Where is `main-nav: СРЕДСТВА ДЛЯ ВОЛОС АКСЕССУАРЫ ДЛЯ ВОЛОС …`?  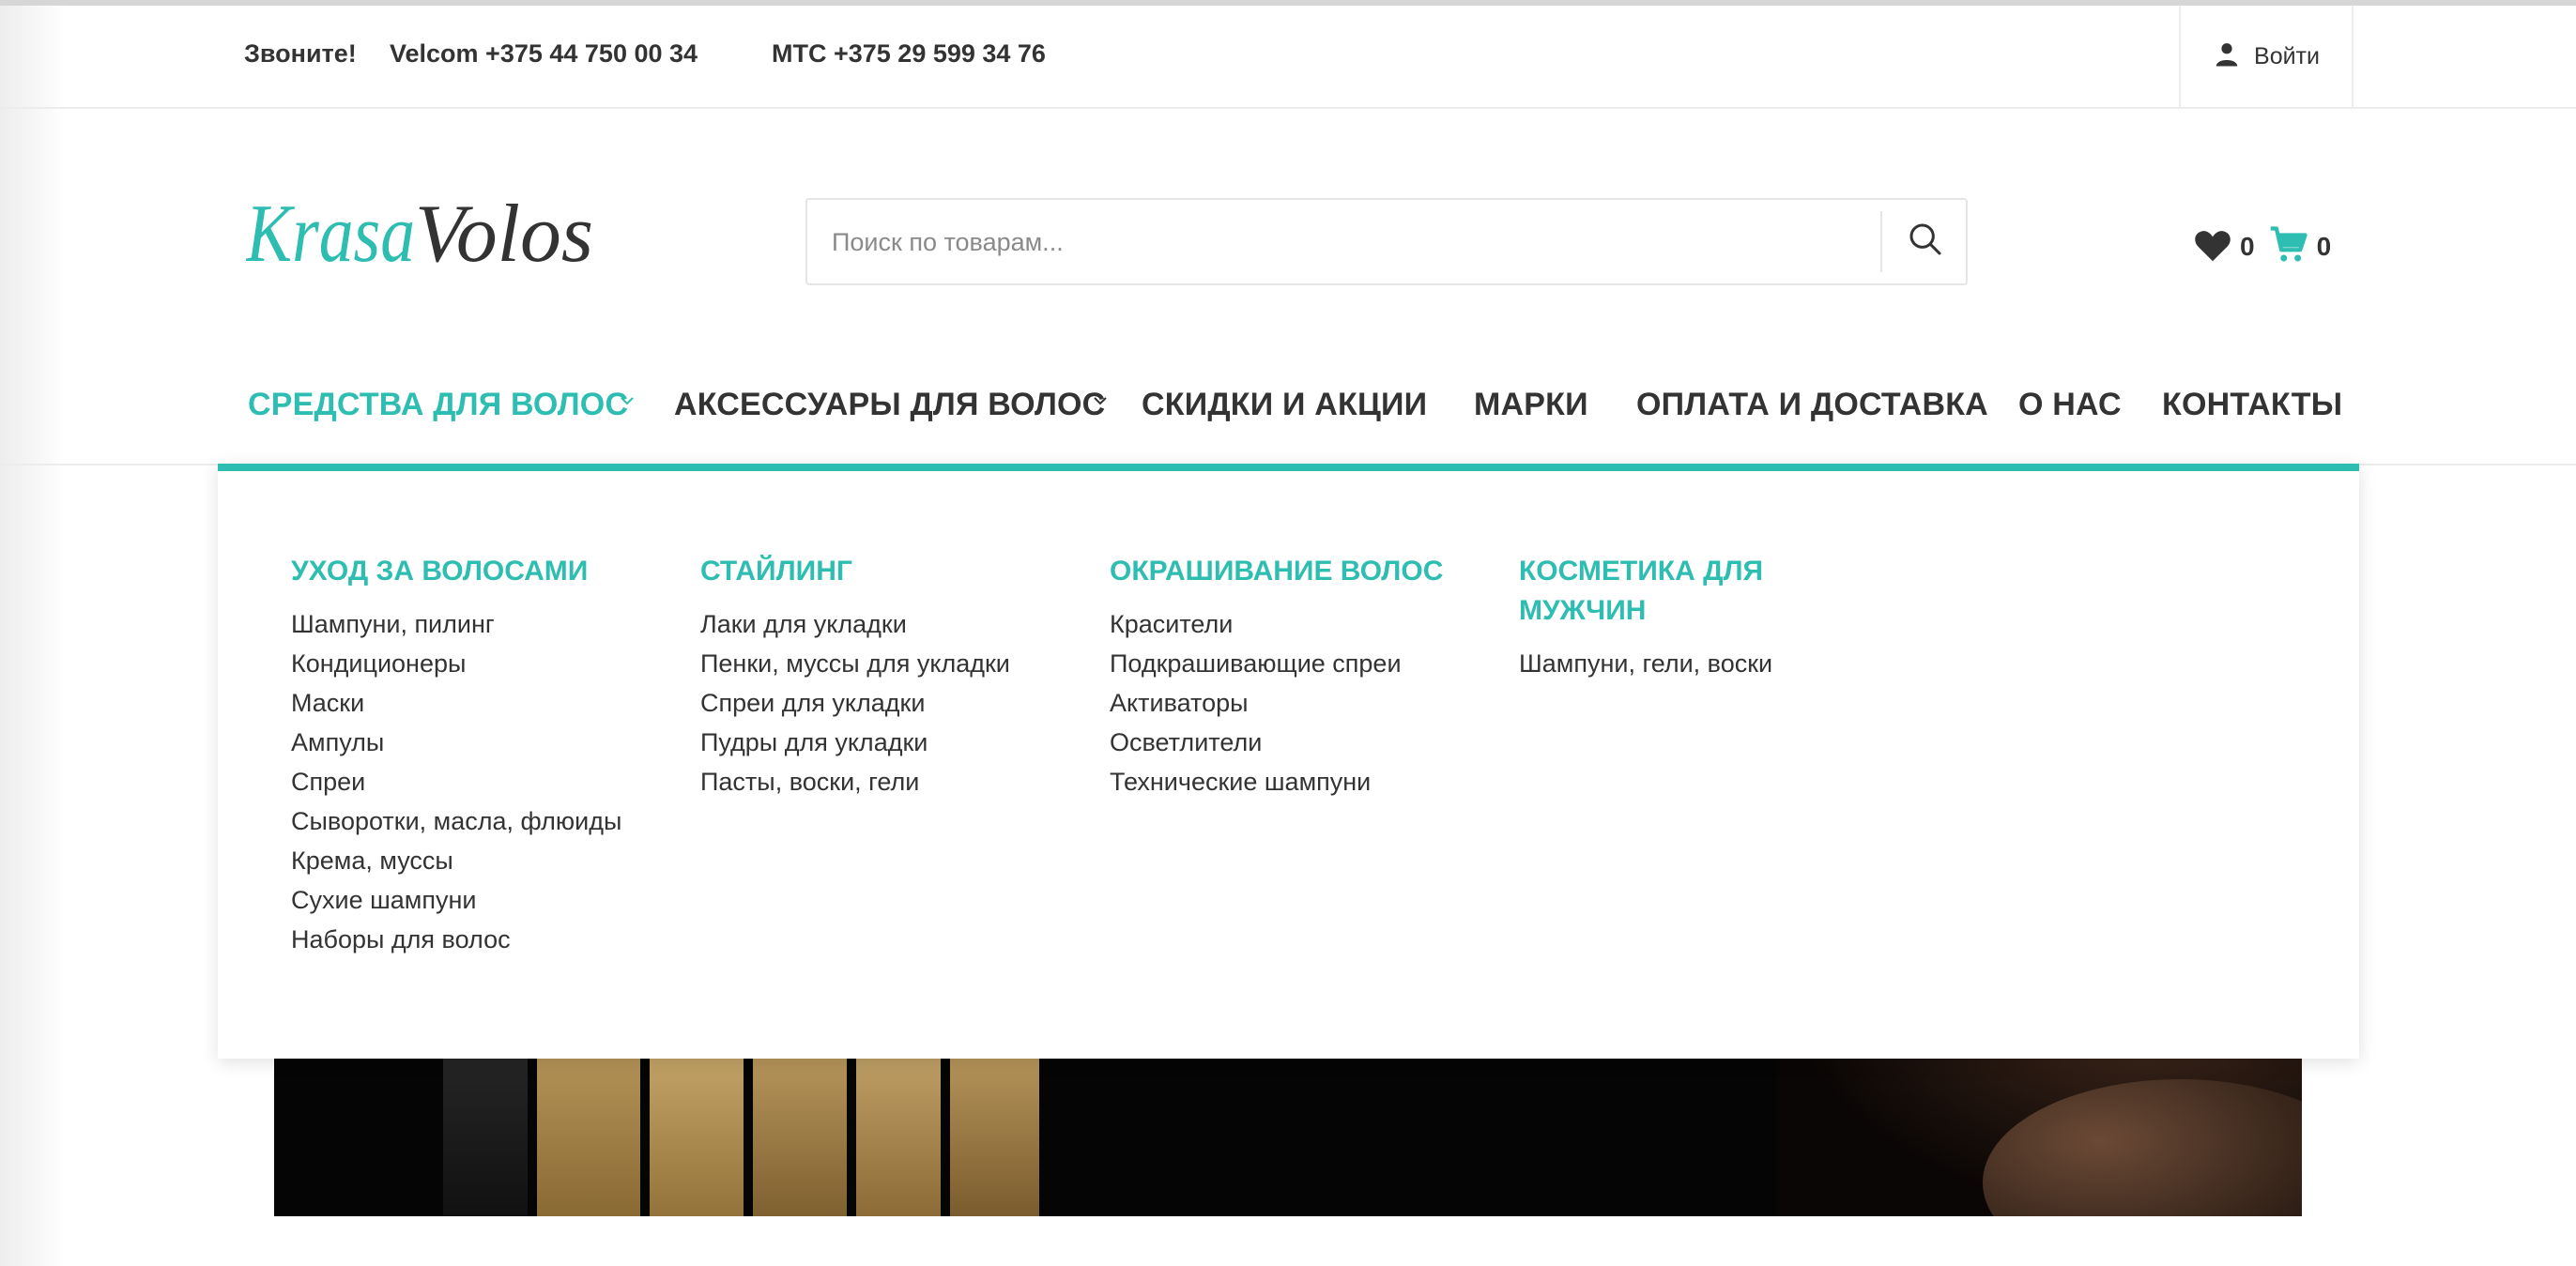 main-nav: СРЕДСТВА ДЛЯ ВОЛОС АКСЕССУАРЫ ДЛЯ ВОЛОС … is located at coordinates (1288, 403).